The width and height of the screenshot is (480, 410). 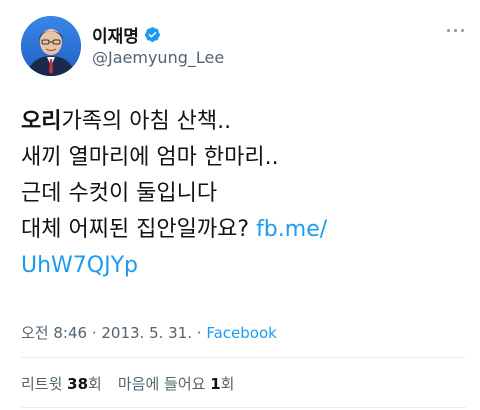 What do you see at coordinates (41, 121) in the screenshot?
I see `tweet-bold-word: 오리` at bounding box center [41, 121].